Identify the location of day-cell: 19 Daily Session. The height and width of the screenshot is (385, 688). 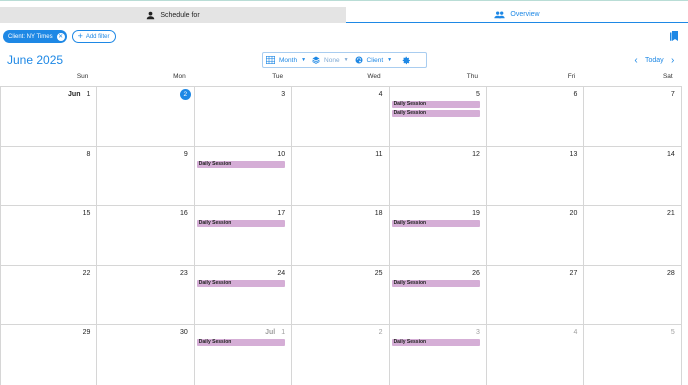
(438, 236).